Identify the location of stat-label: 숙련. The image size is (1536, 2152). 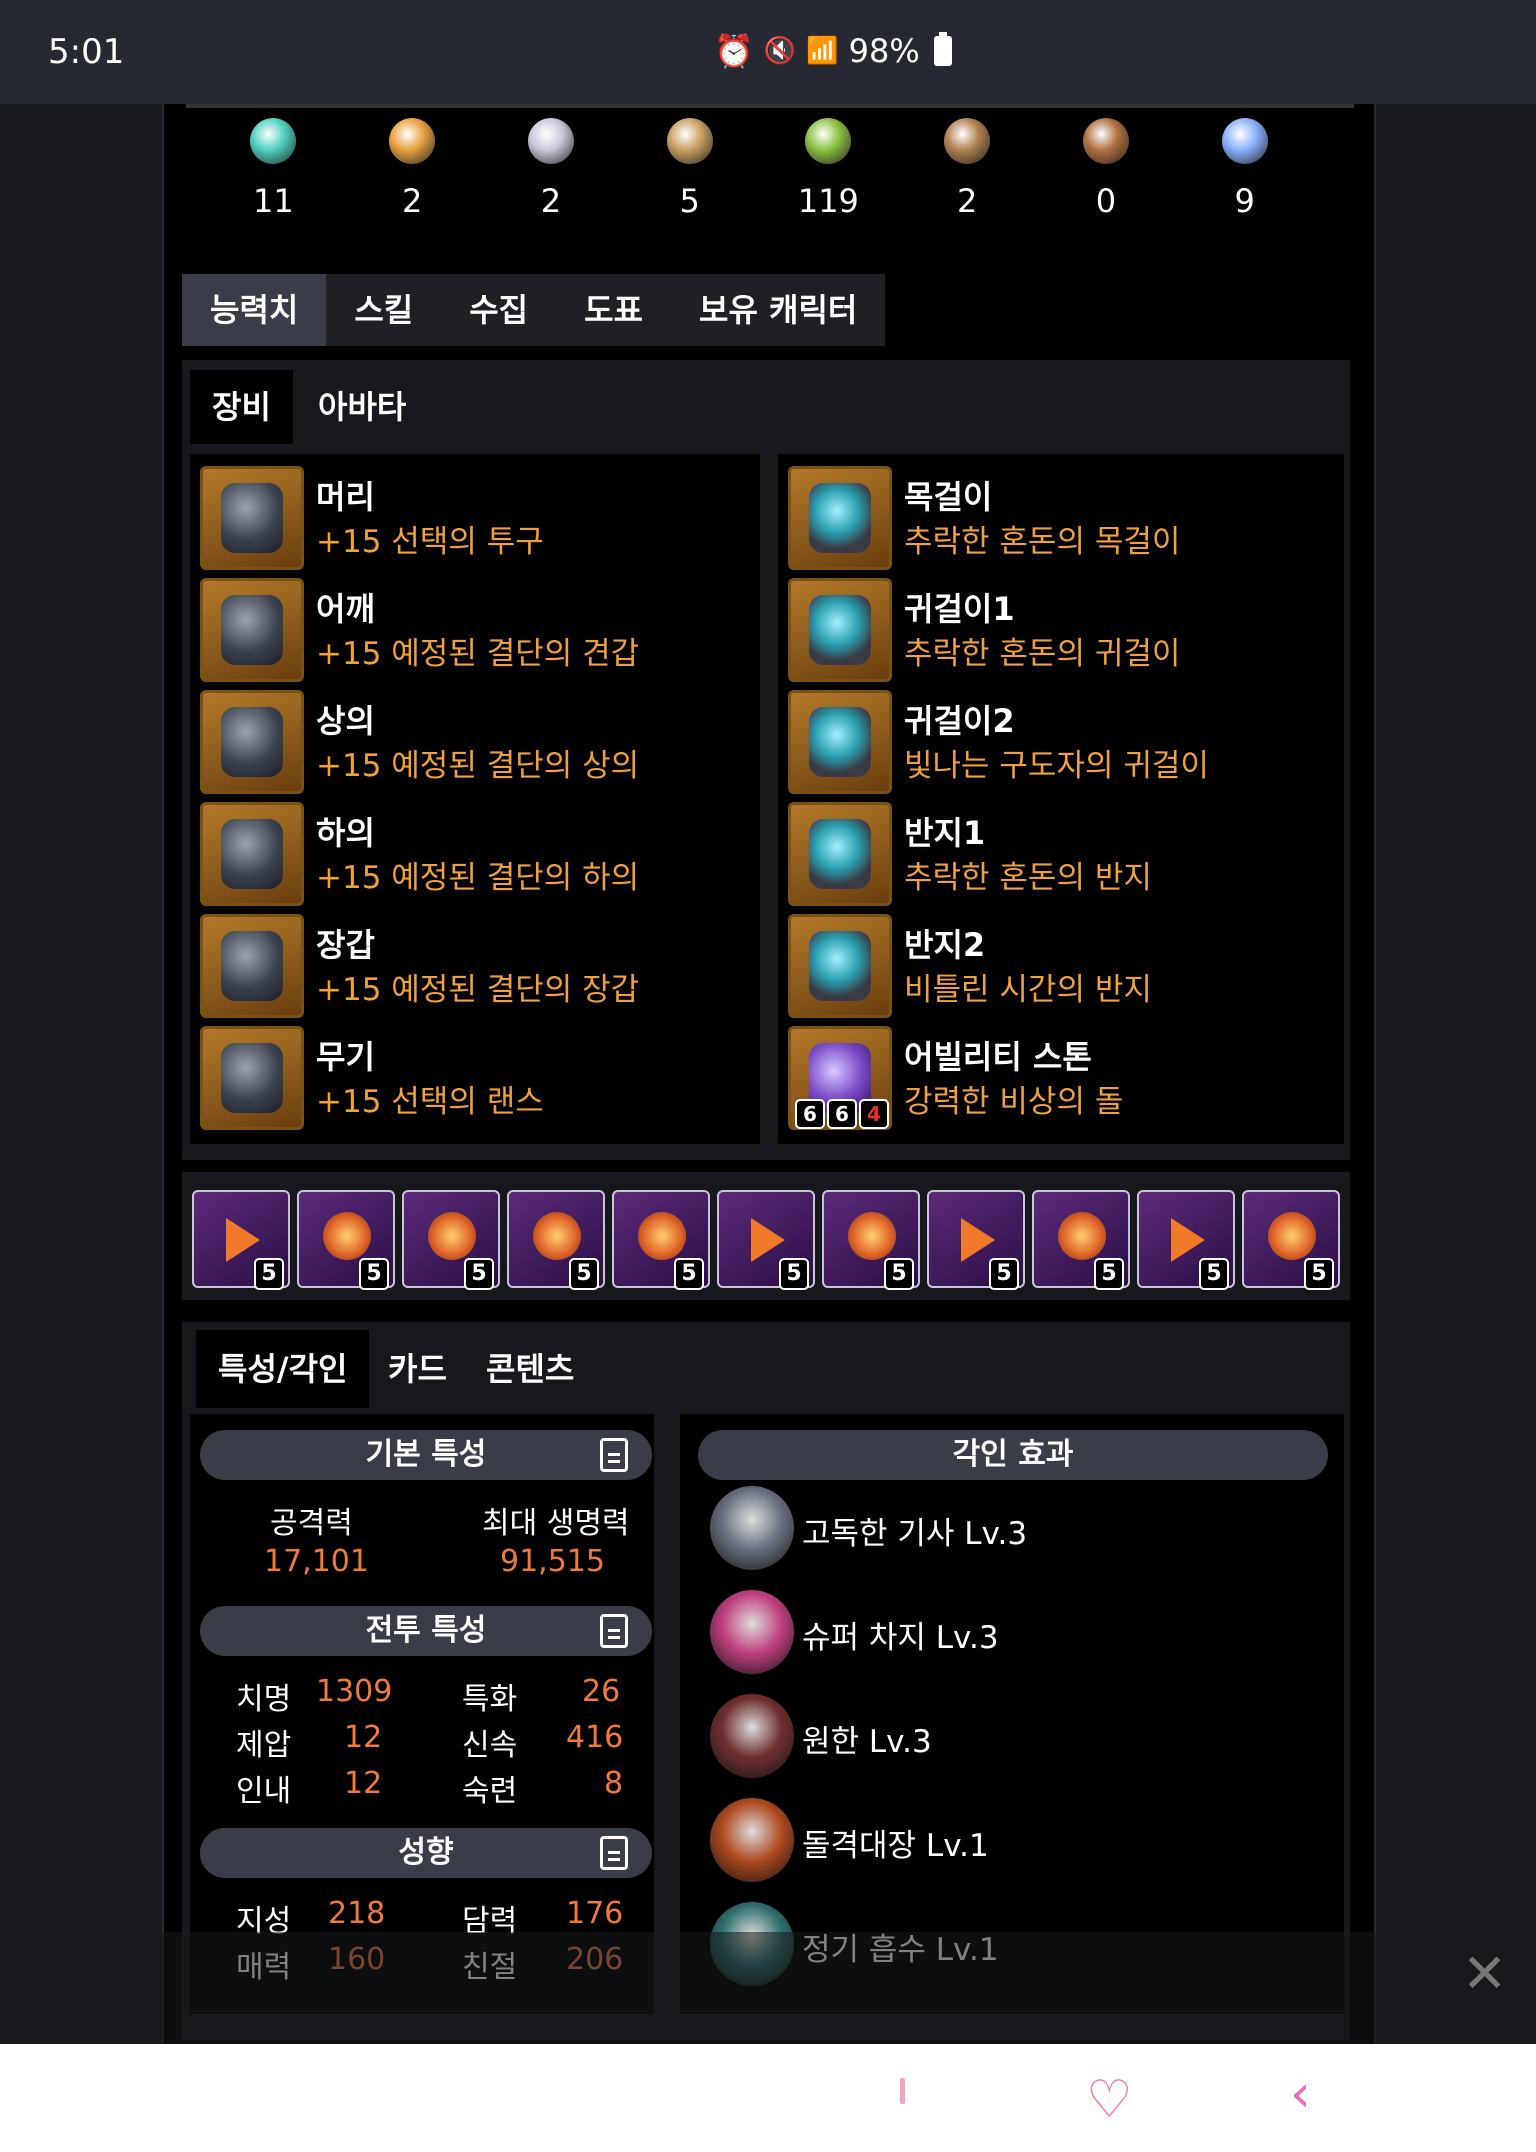
(490, 1791).